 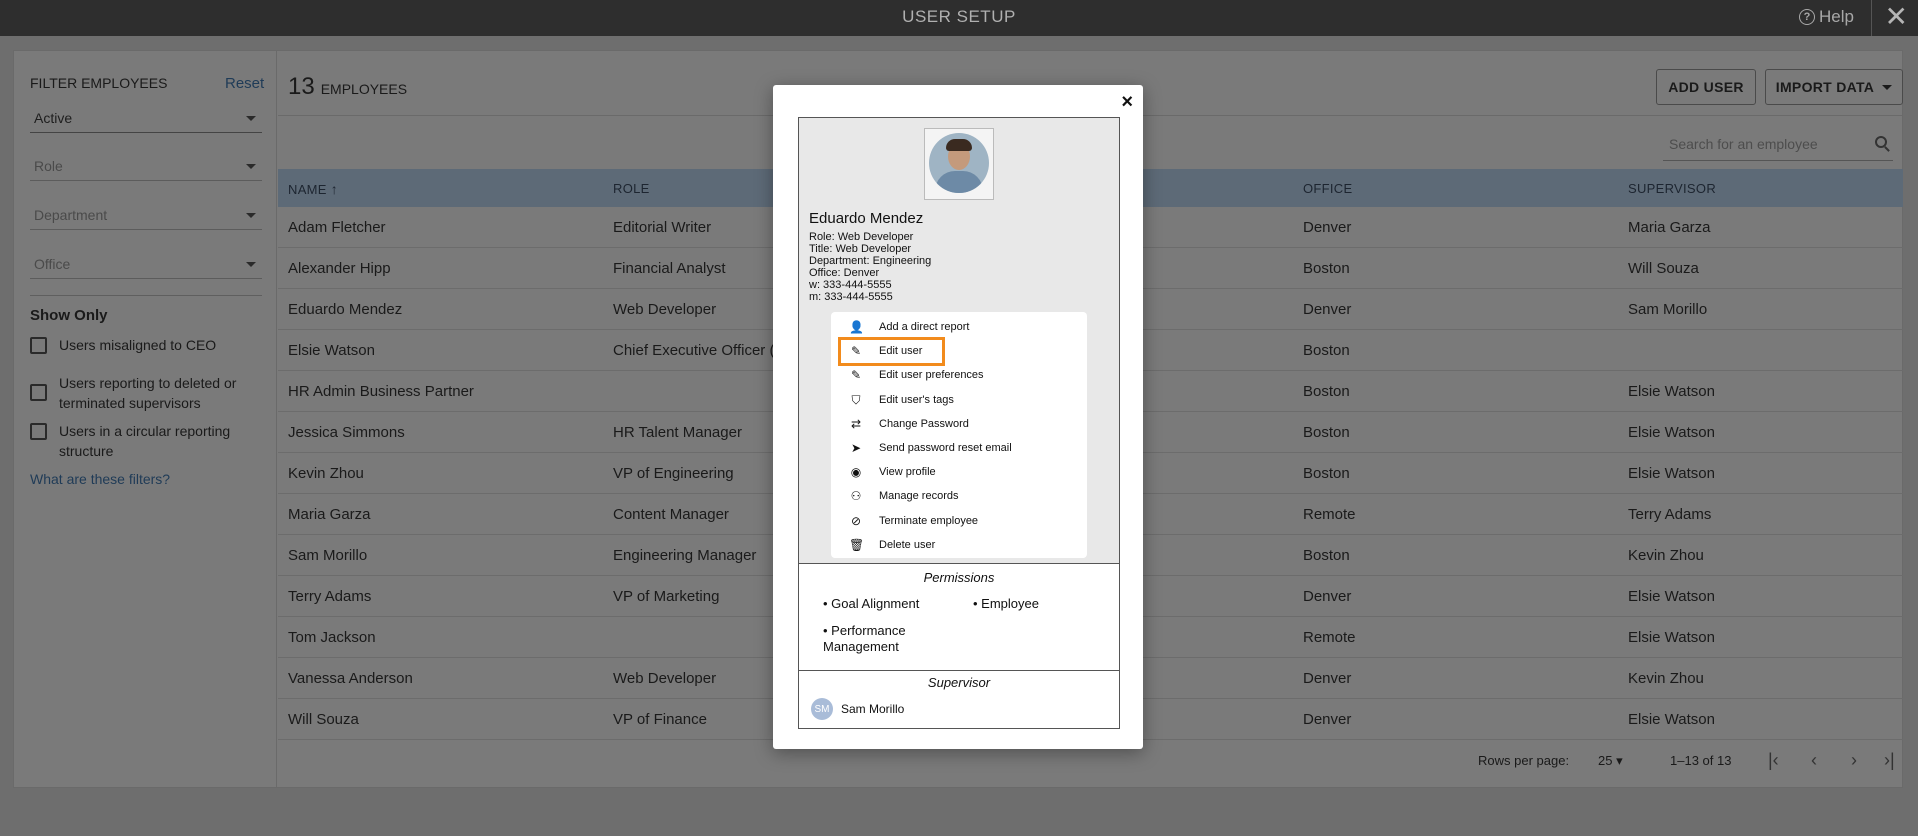 I want to click on cell-supervisor: Sam Morillo, so click(x=1668, y=309).